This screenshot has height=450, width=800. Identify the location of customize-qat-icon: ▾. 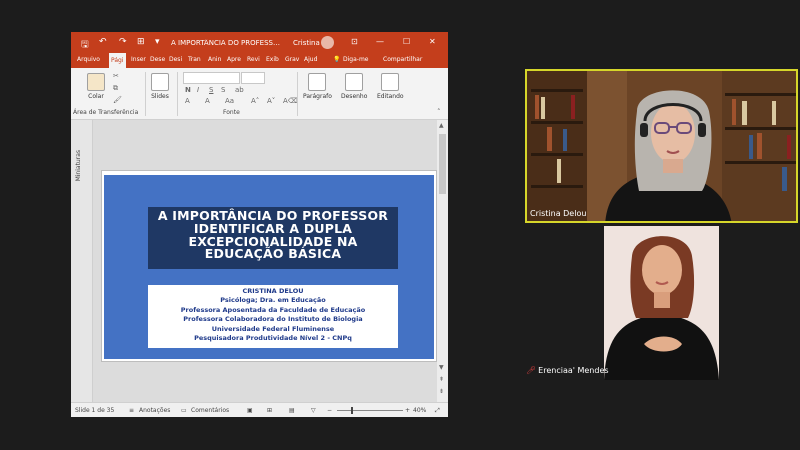
(157, 42).